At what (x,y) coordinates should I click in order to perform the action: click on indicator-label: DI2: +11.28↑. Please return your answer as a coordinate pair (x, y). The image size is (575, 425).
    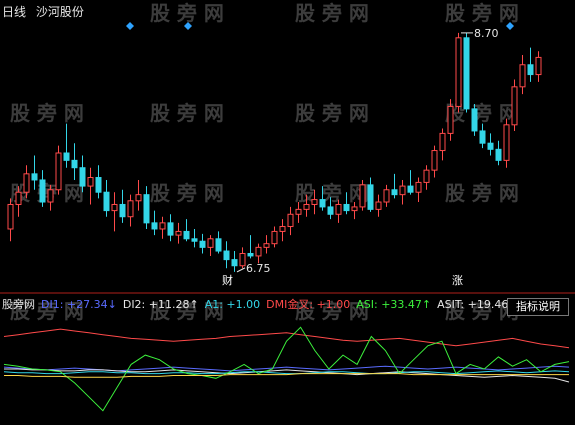
    Looking at the image, I should click on (160, 304).